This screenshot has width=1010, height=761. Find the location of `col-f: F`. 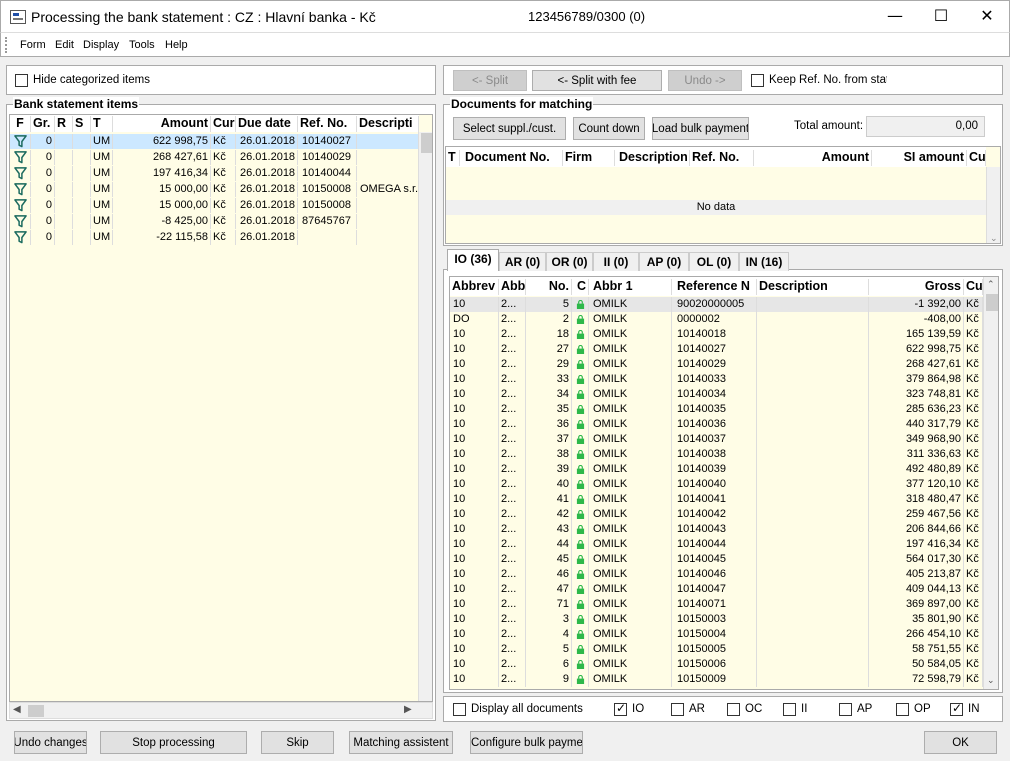

col-f: F is located at coordinates (20, 124).